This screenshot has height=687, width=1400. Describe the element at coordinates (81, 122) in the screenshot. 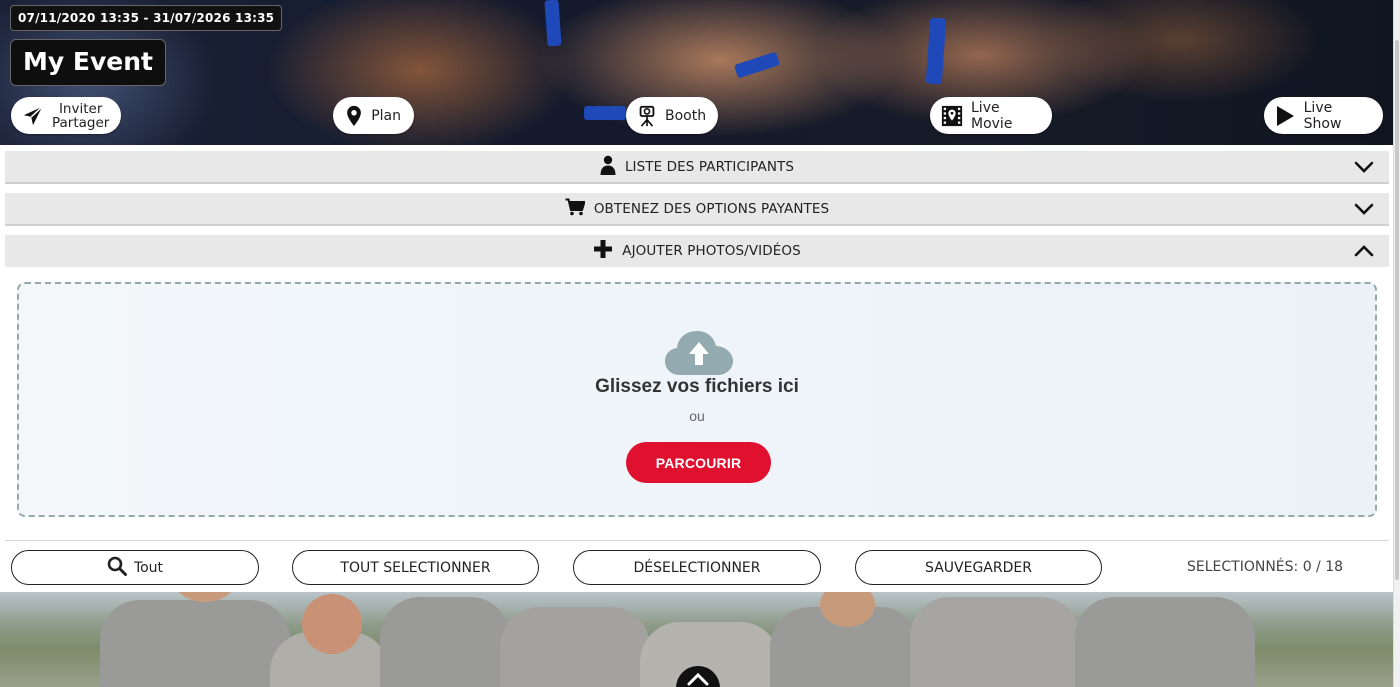

I see `share-label: Partager` at that location.